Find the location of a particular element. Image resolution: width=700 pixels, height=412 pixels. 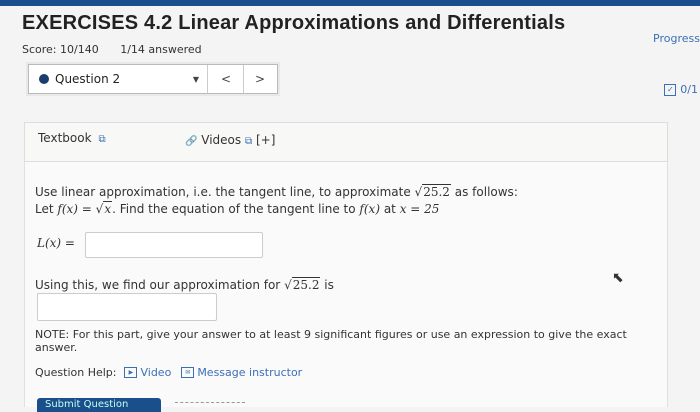

checkbox-icon: ✓ is located at coordinates (670, 89).